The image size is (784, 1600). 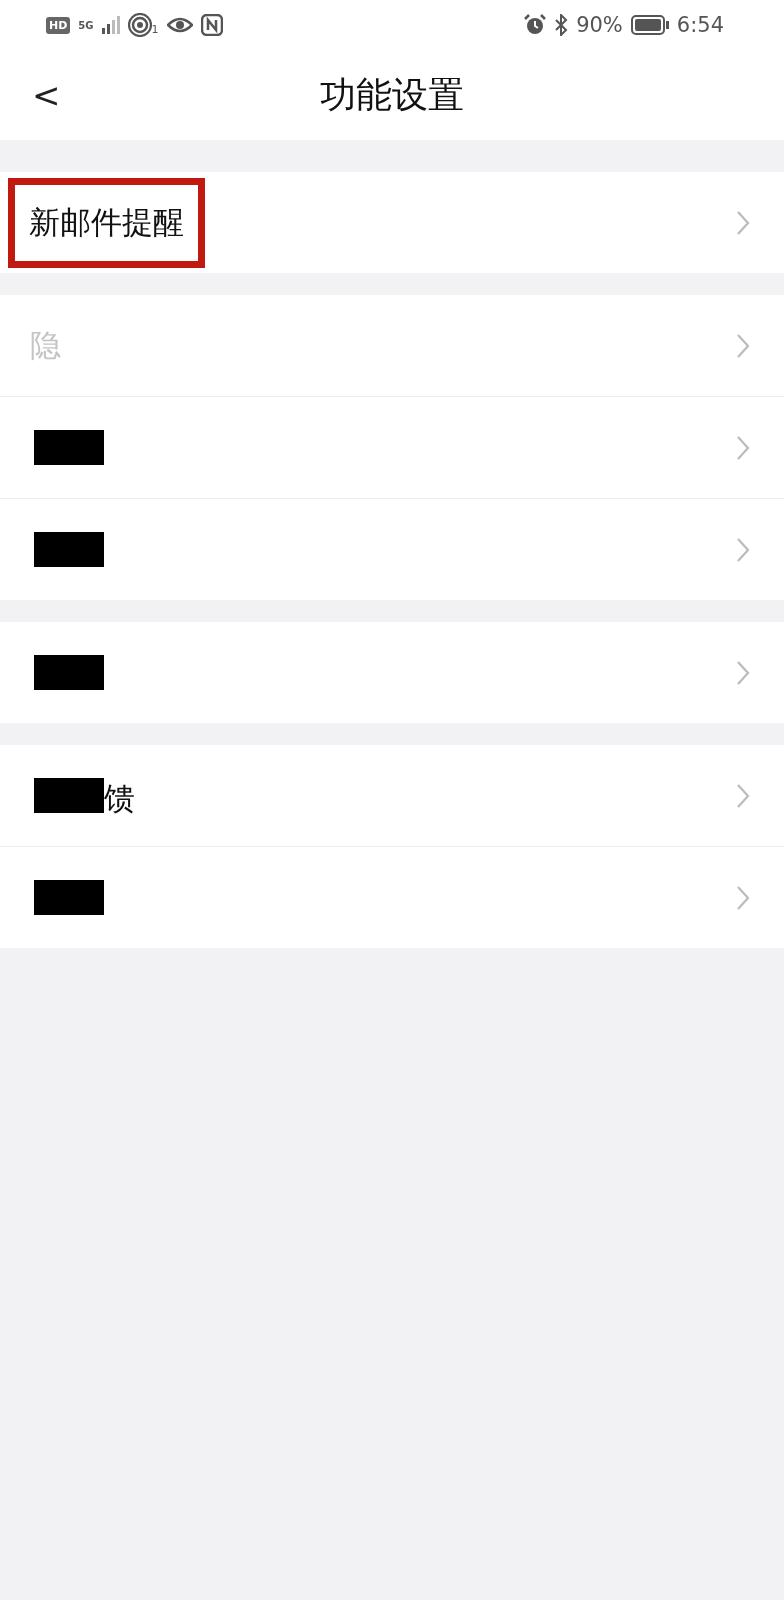 I want to click on network-type: 5G, so click(x=86, y=25).